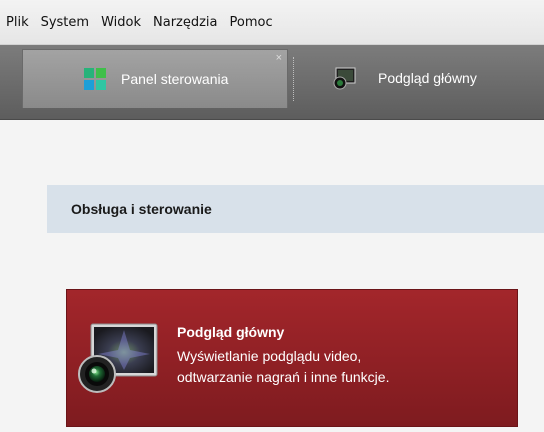  I want to click on close-icon: ×, so click(279, 58).